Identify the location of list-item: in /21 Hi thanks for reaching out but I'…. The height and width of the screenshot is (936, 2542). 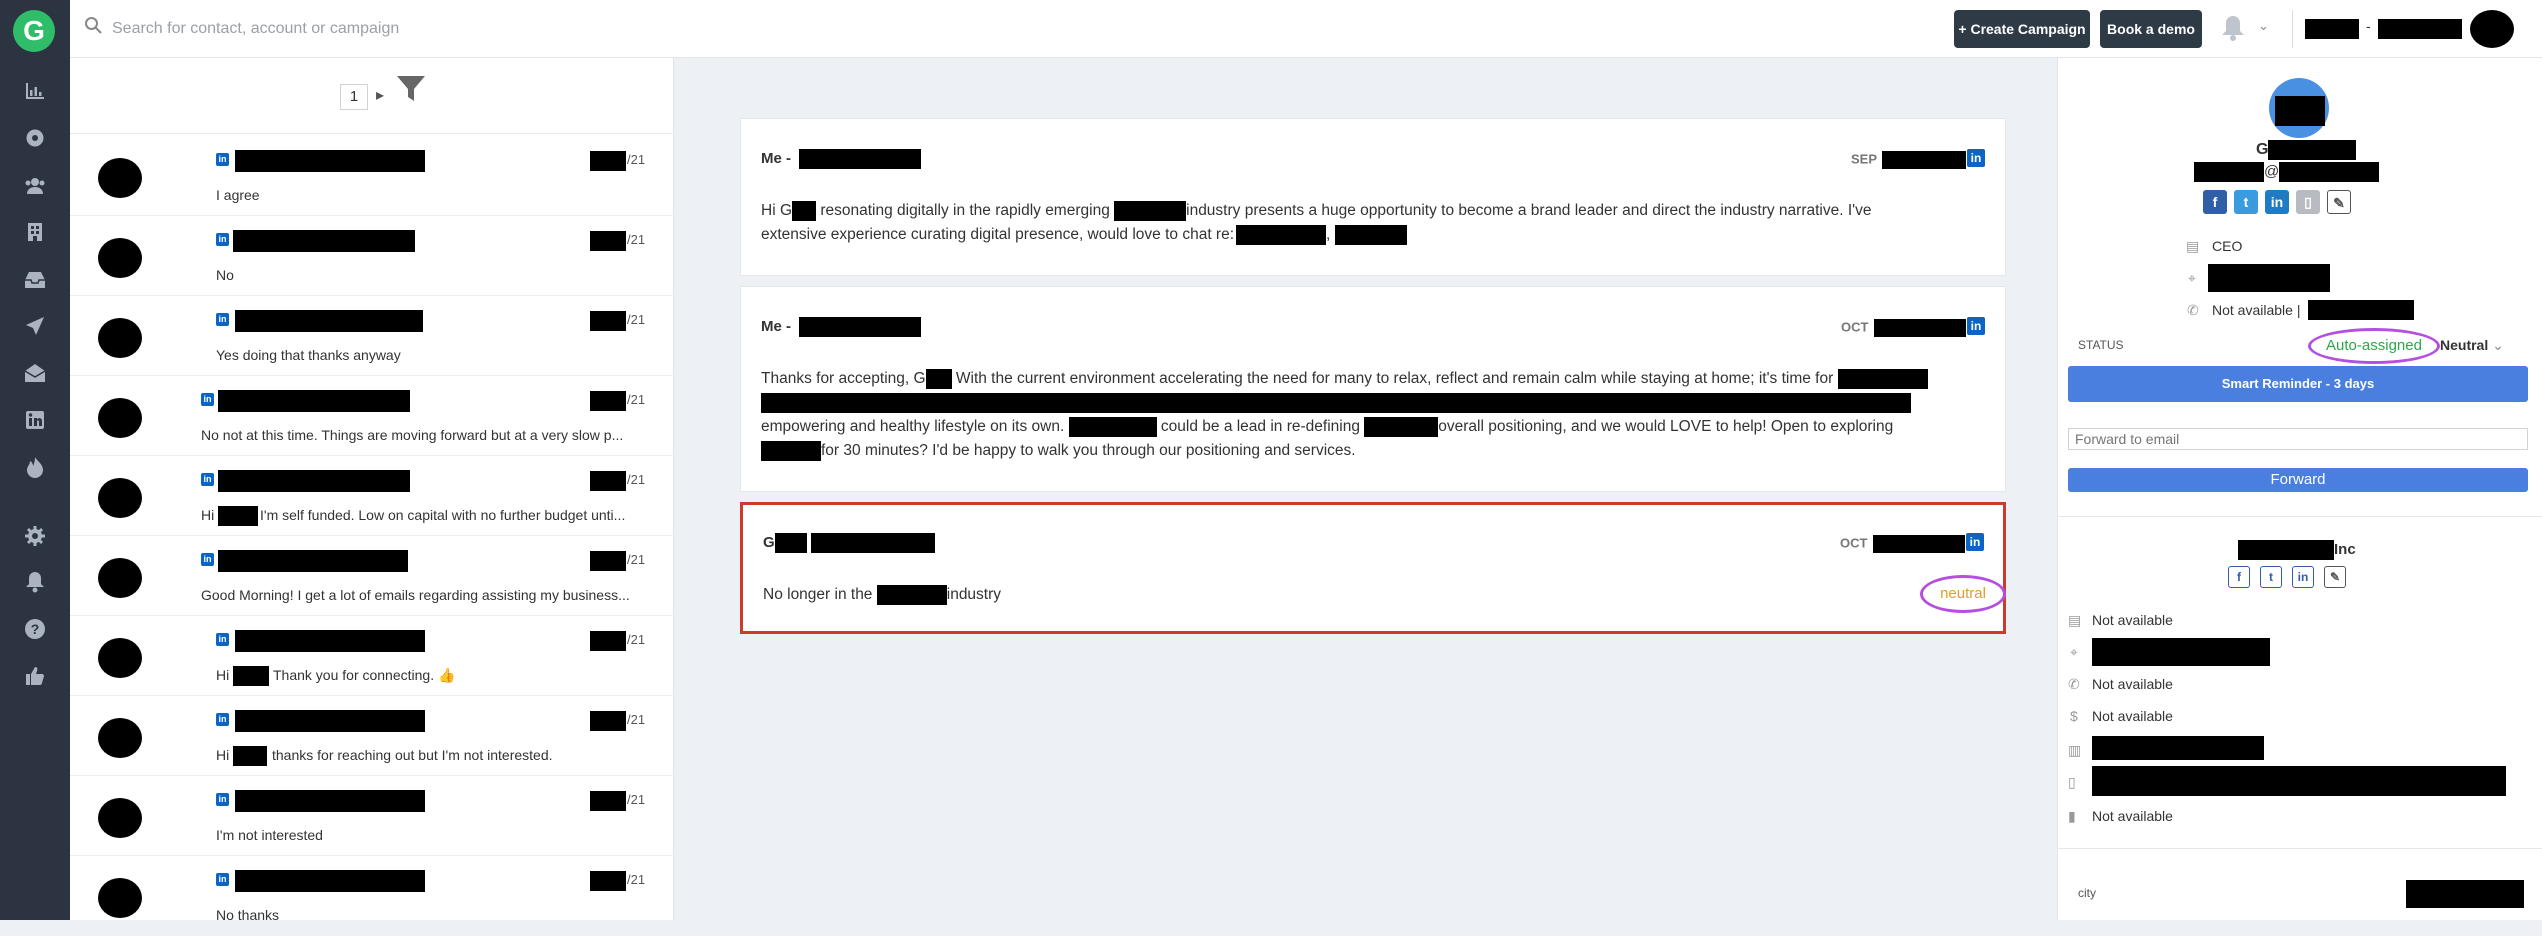
(372, 736).